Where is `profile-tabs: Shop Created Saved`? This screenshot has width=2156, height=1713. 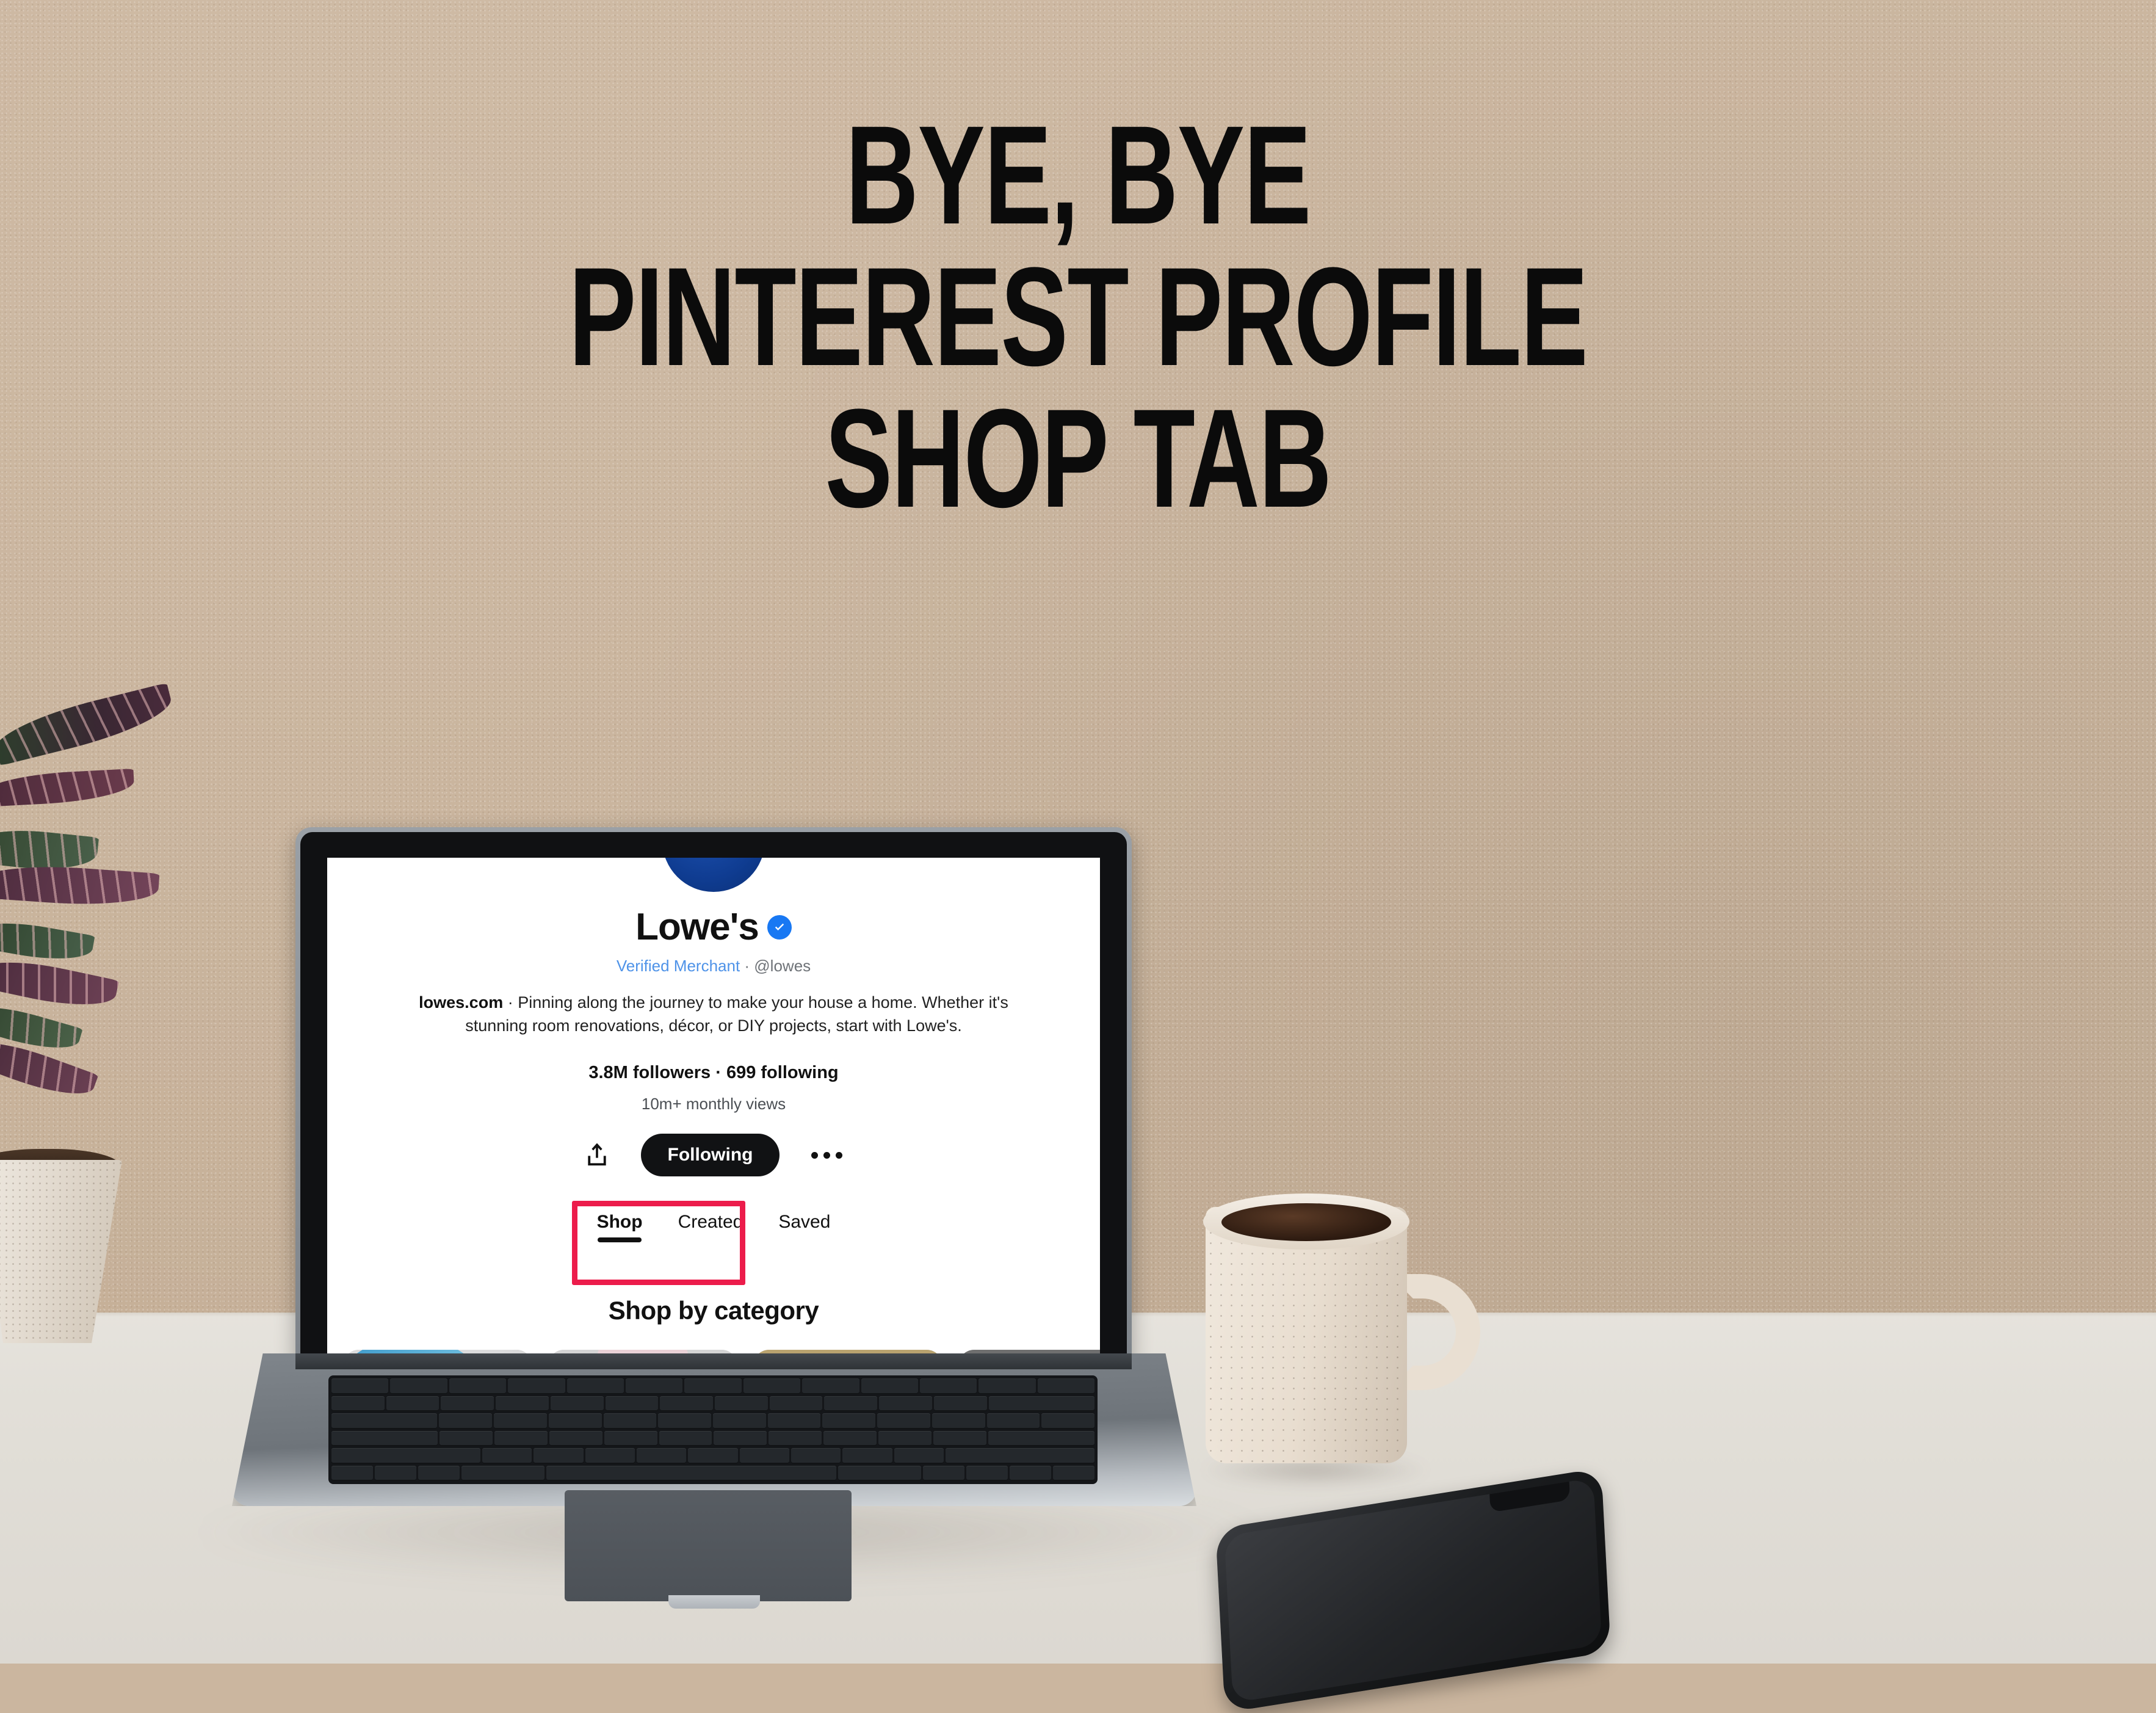
profile-tabs: Shop Created Saved is located at coordinates (714, 1227).